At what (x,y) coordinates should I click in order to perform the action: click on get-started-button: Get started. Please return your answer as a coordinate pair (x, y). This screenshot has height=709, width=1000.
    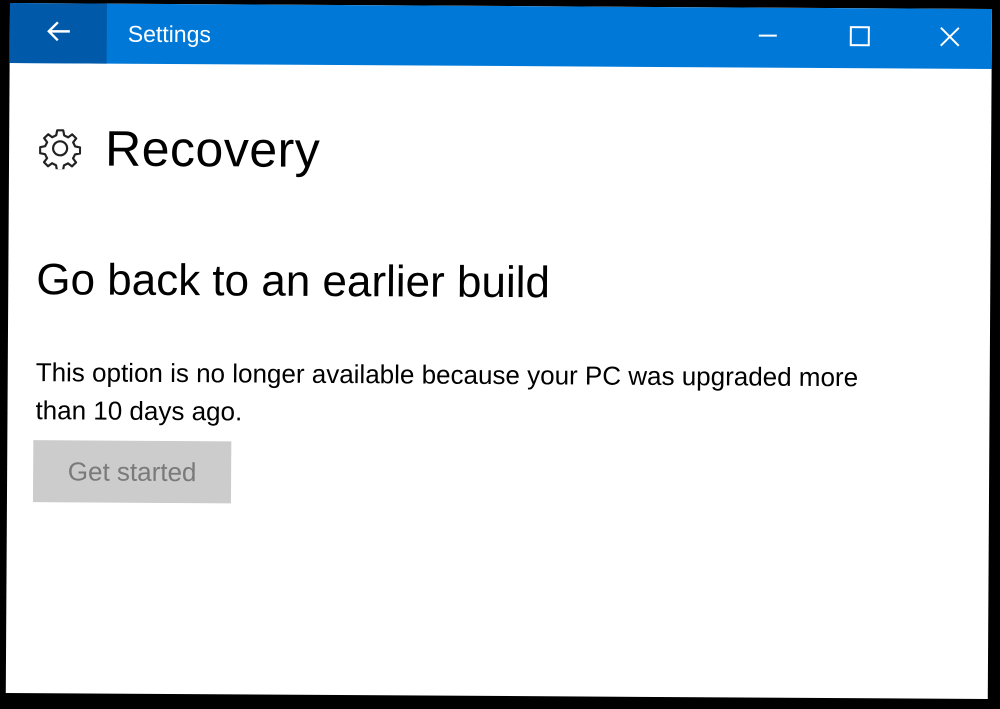
    Looking at the image, I should click on (132, 472).